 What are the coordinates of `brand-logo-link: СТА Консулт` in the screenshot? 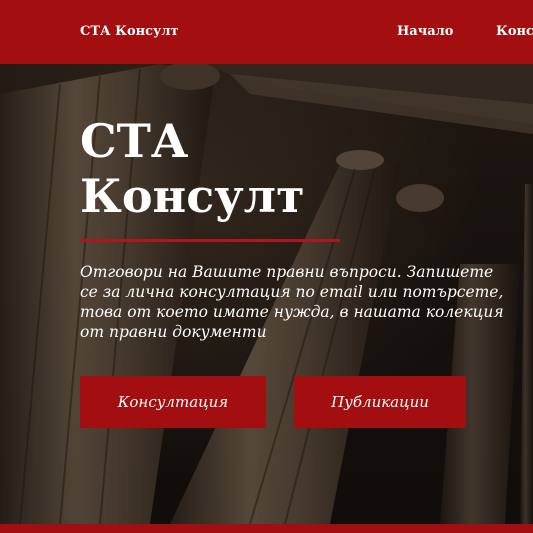 It's located at (129, 31).